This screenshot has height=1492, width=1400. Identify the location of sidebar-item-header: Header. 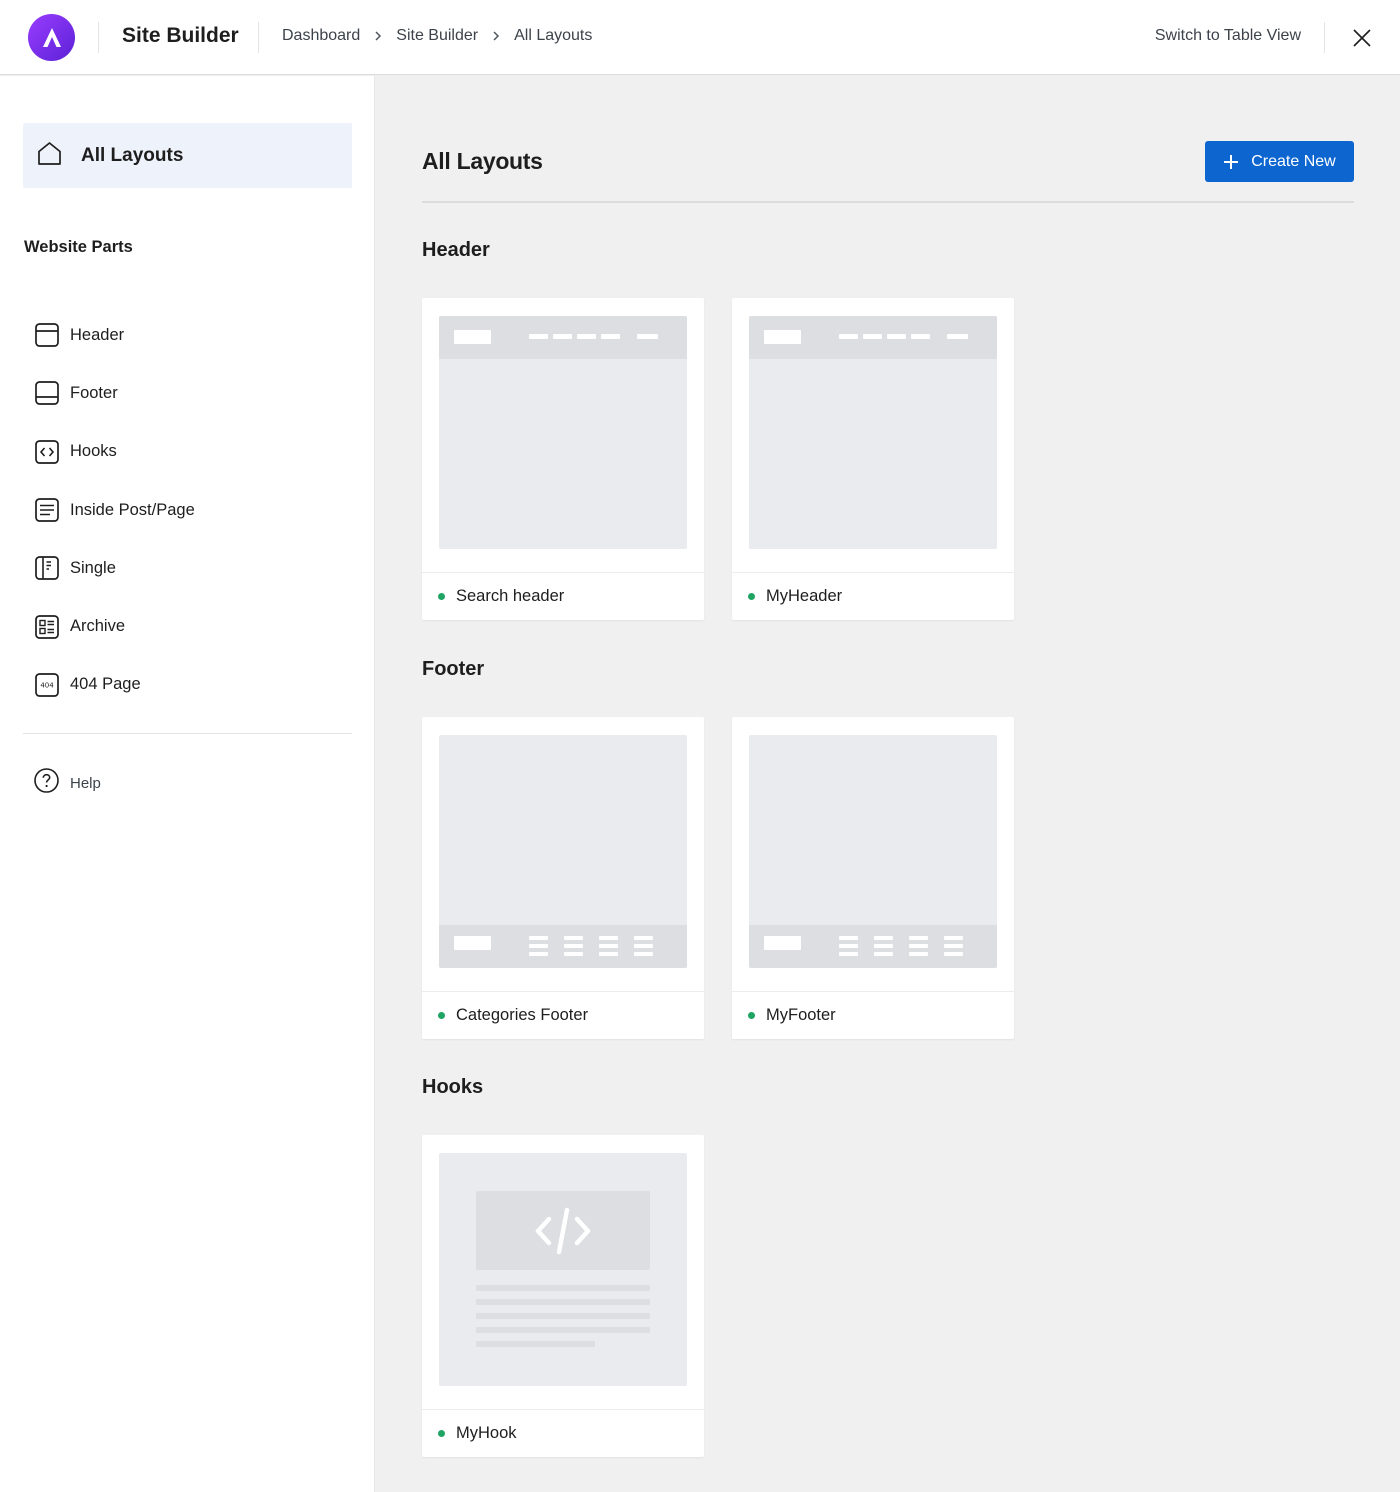
(114, 335).